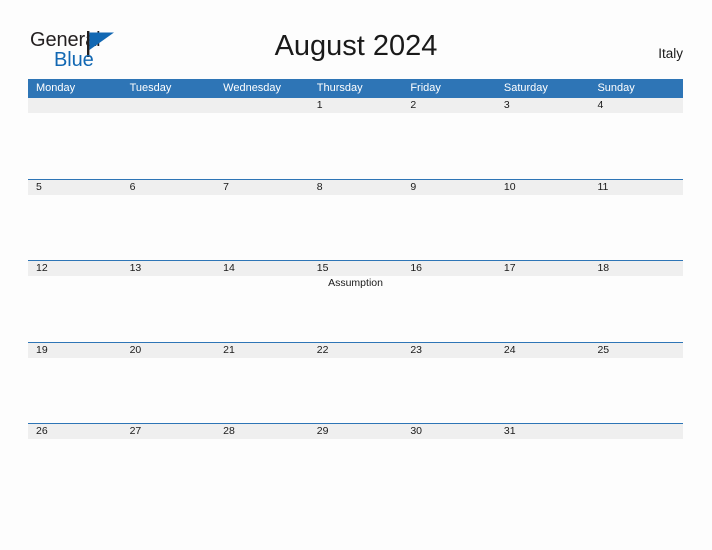 The width and height of the screenshot is (712, 550). What do you see at coordinates (169, 431) in the screenshot?
I see `day-number: 27` at bounding box center [169, 431].